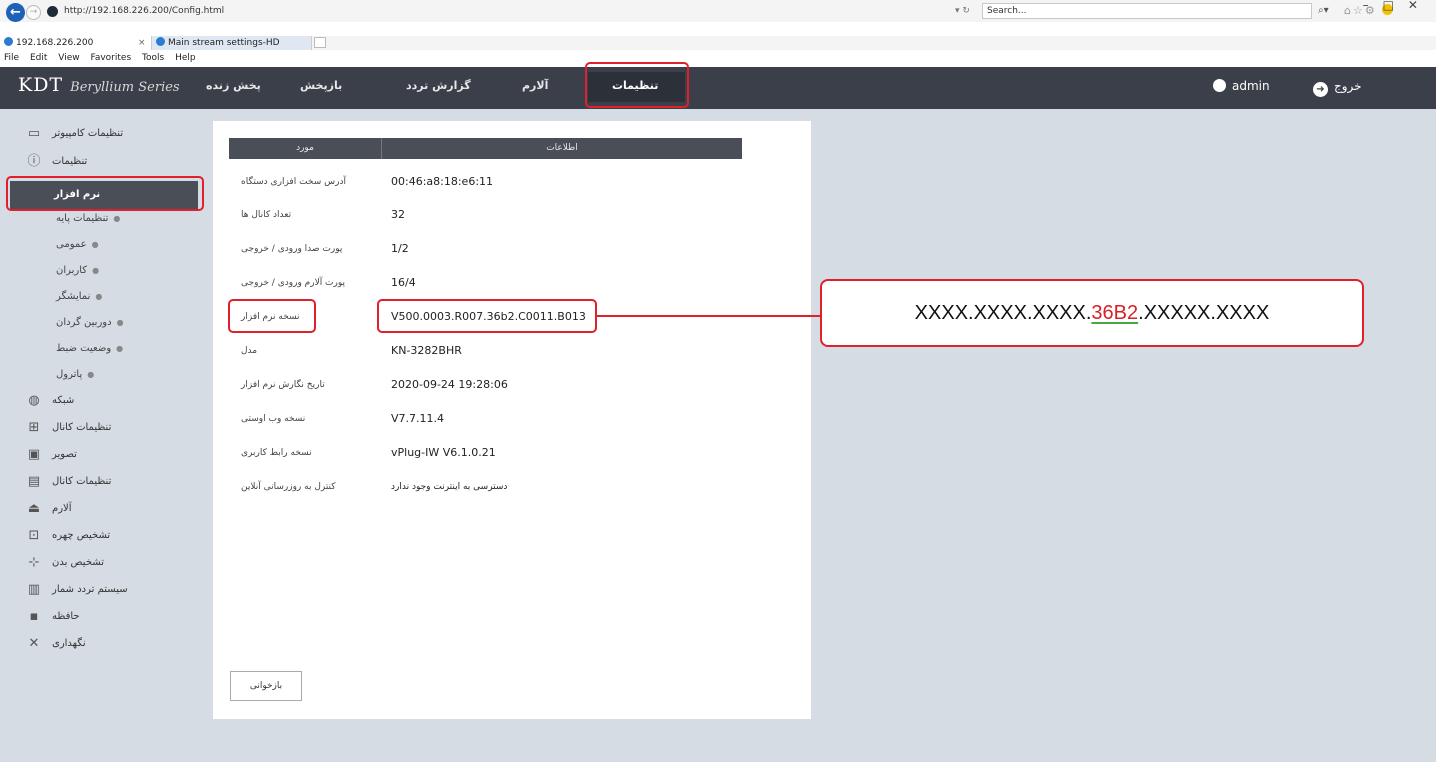 The width and height of the screenshot is (1436, 762). Describe the element at coordinates (34, 589) in the screenshot. I see `chart-icon: ▥` at that location.